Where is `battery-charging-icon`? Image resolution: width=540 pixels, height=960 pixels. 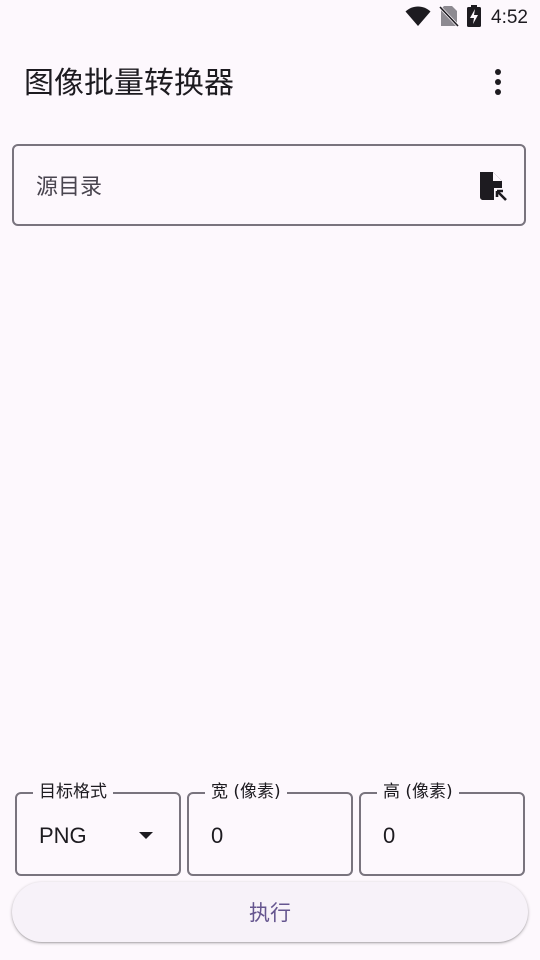 battery-charging-icon is located at coordinates (474, 18).